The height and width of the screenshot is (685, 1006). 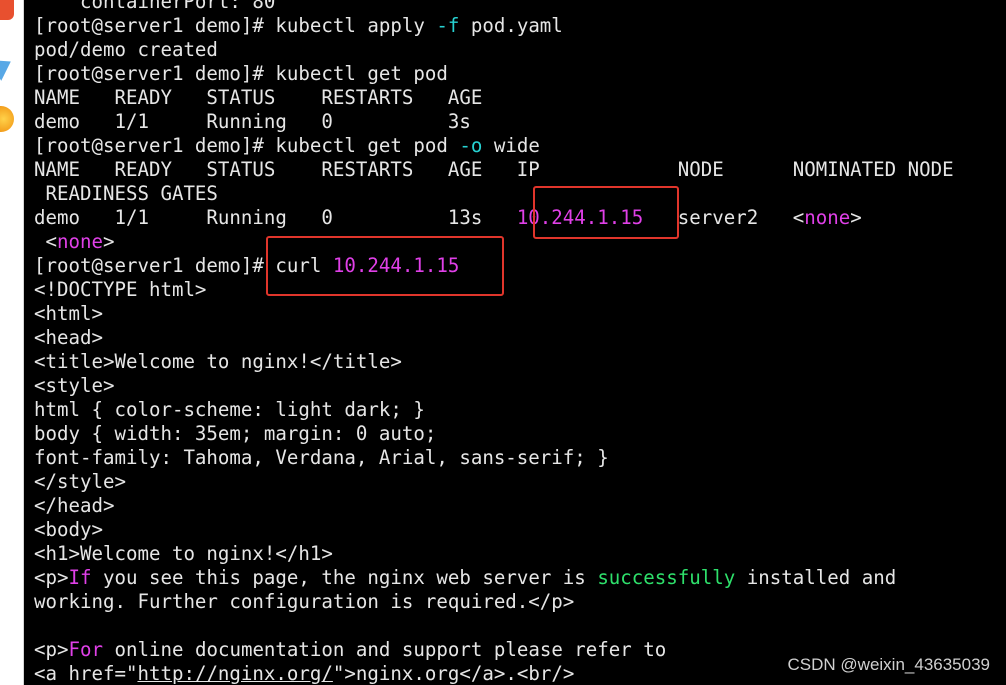 What do you see at coordinates (74, 505) in the screenshot?
I see `terminal-text: </head>` at bounding box center [74, 505].